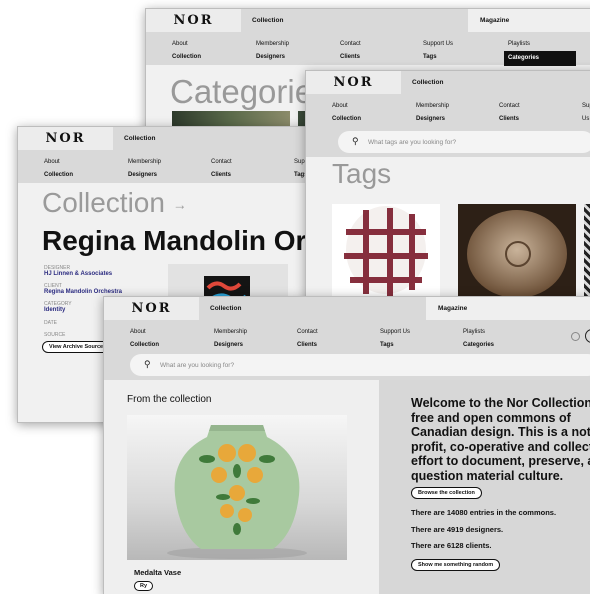  What do you see at coordinates (50, 323) in the screenshot?
I see `meta-label-date: DATE` at bounding box center [50, 323].